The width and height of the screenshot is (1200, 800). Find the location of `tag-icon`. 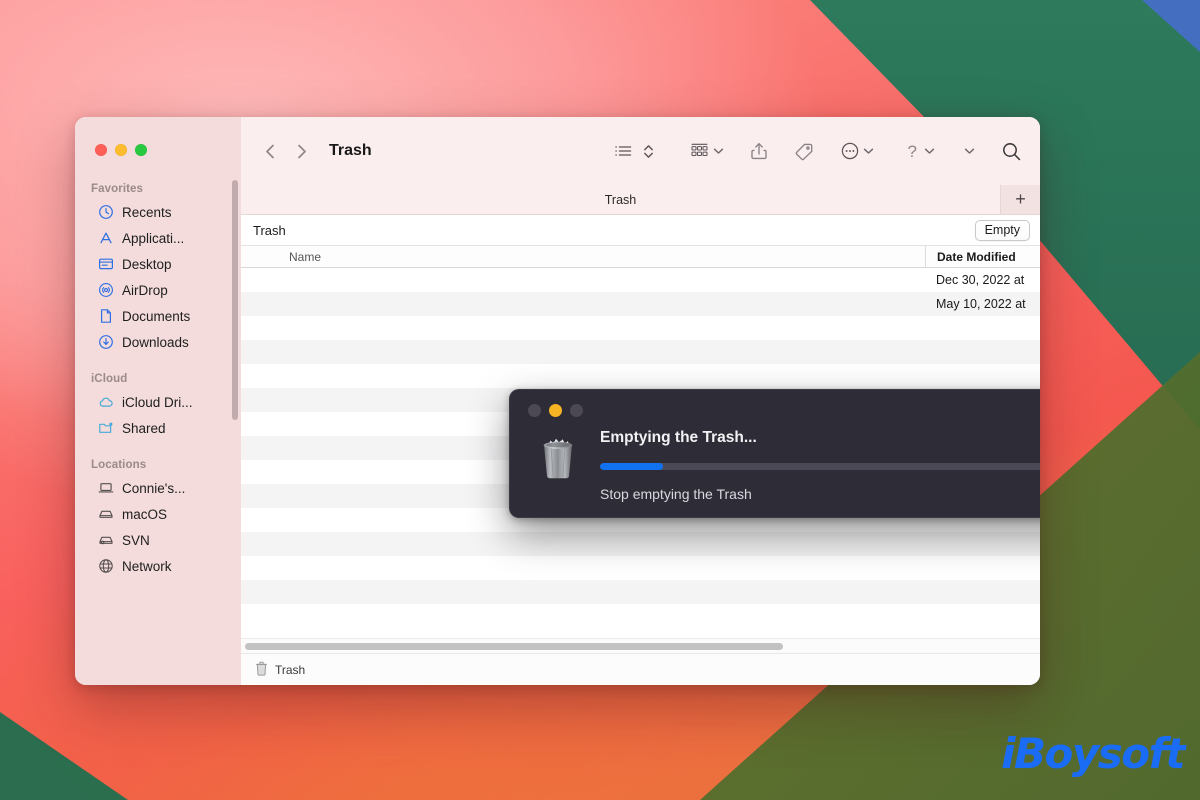

tag-icon is located at coordinates (804, 151).